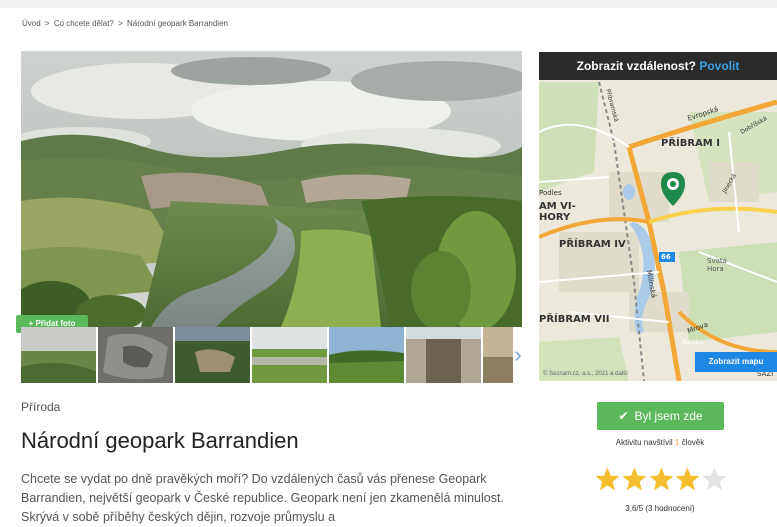  I want to click on map-label-kanka: Kanka, so click(693, 342).